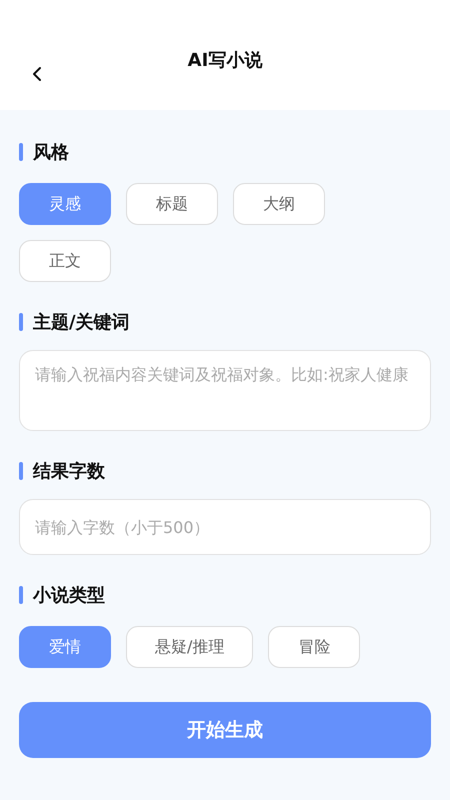 The image size is (450, 800). What do you see at coordinates (225, 527) in the screenshot?
I see `word-count-field: 请输入字数（小于500）` at bounding box center [225, 527].